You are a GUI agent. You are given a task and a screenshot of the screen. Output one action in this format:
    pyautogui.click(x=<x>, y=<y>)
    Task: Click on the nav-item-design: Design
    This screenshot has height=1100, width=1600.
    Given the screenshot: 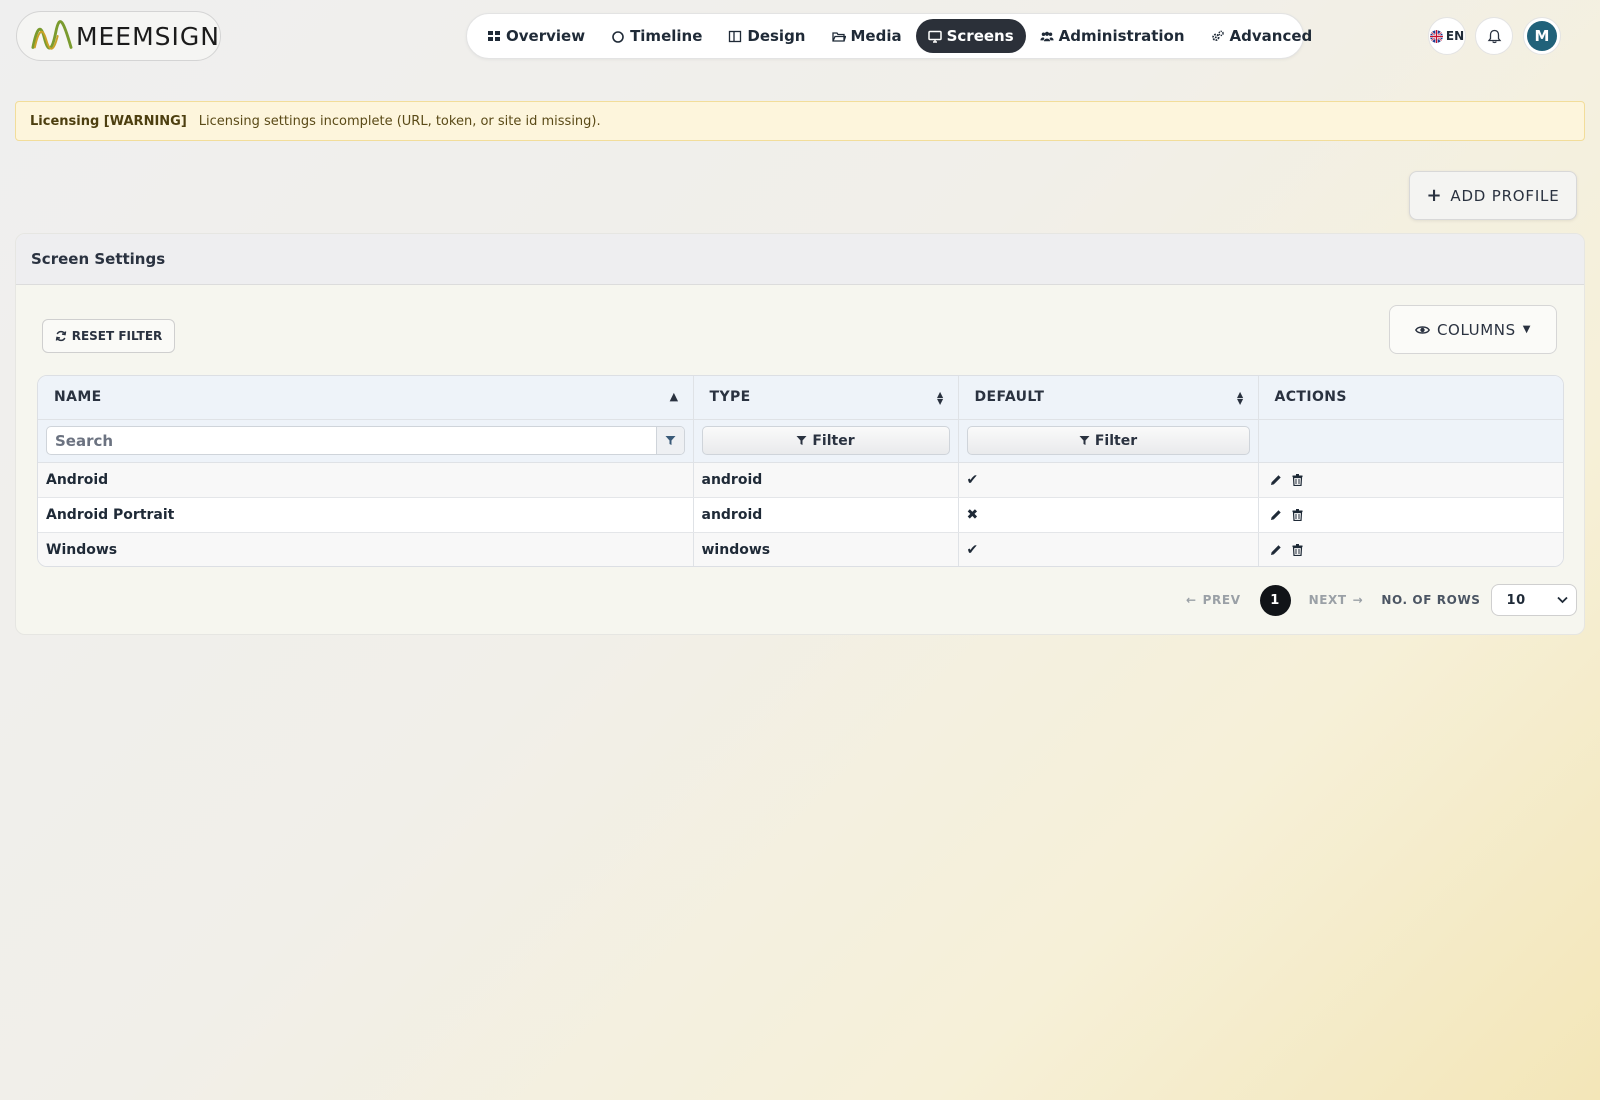 What is the action you would take?
    pyautogui.click(x=766, y=36)
    